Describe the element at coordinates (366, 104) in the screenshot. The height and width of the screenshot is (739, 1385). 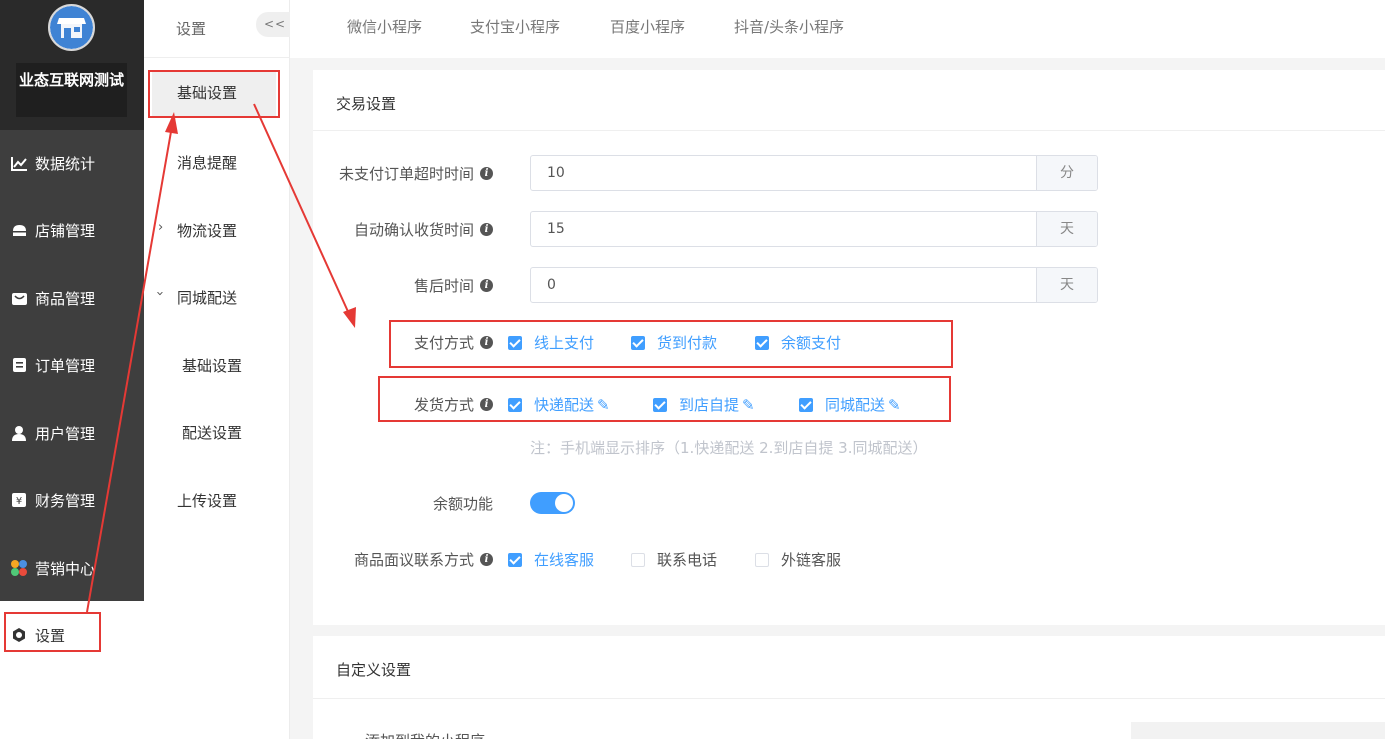
I see `card-title: 交易设置` at that location.